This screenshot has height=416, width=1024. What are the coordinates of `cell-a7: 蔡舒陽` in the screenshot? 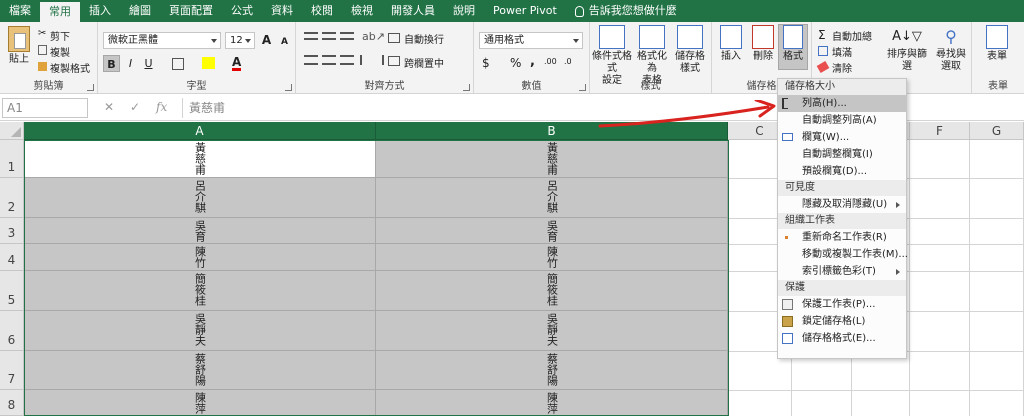 It's located at (200, 370).